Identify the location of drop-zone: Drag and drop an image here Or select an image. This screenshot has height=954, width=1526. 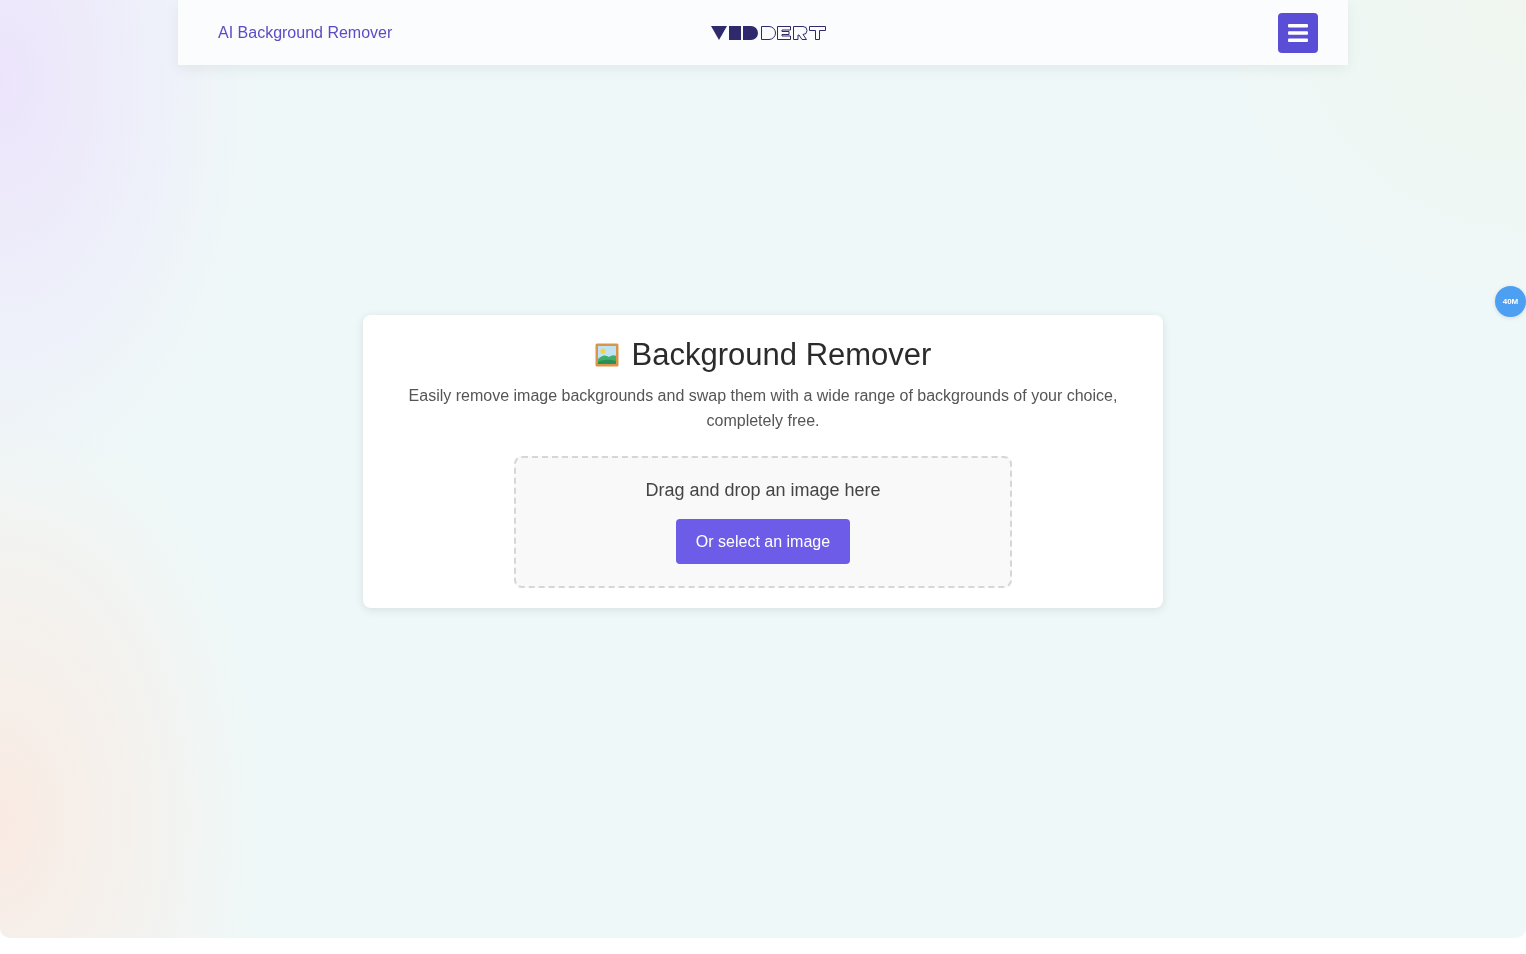
(763, 522).